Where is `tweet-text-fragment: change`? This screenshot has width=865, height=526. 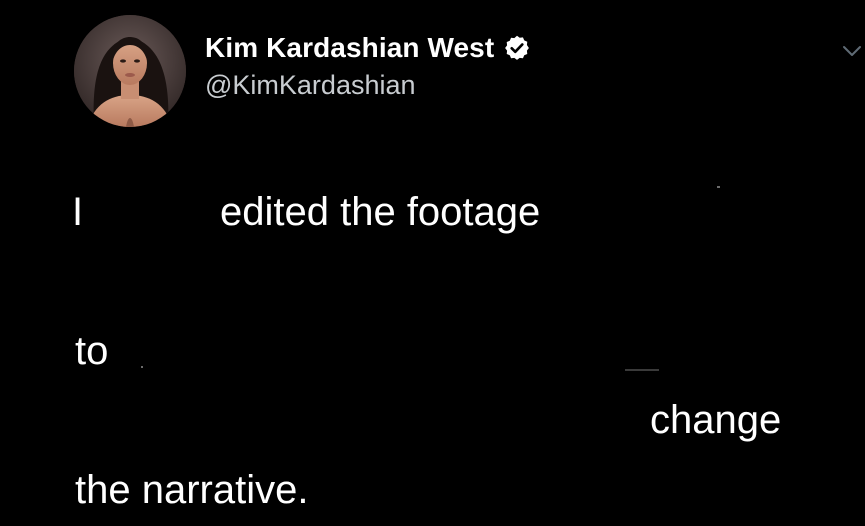 tweet-text-fragment: change is located at coordinates (716, 420).